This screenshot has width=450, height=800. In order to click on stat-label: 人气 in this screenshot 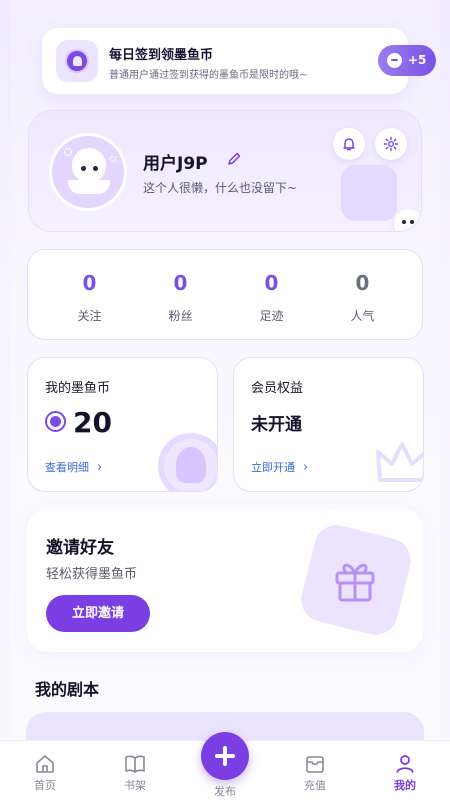, I will do `click(362, 316)`.